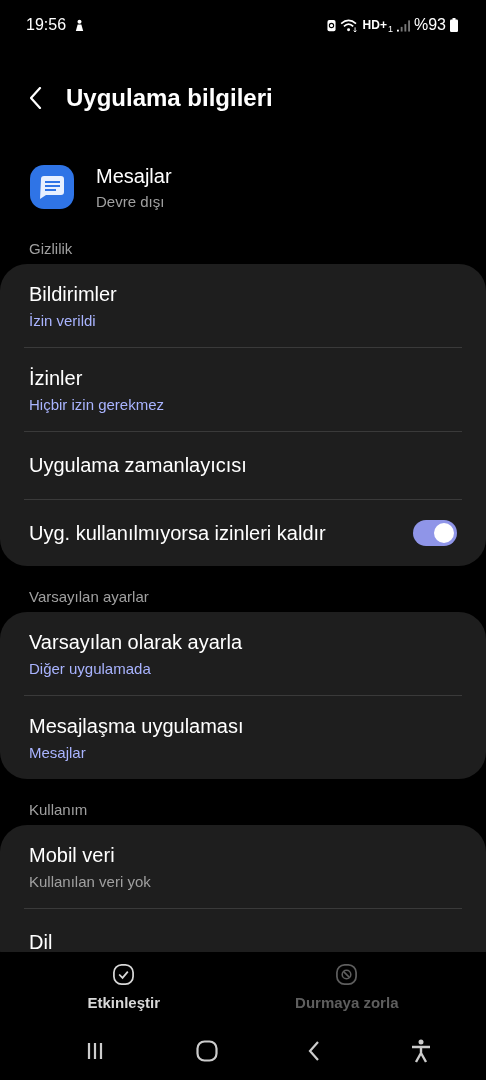  Describe the element at coordinates (331, 25) in the screenshot. I see `notification-icon` at that location.